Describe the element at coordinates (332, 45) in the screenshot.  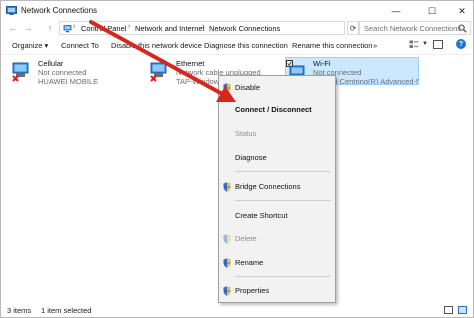
I see `rename-connection-button: Rename this connection` at that location.